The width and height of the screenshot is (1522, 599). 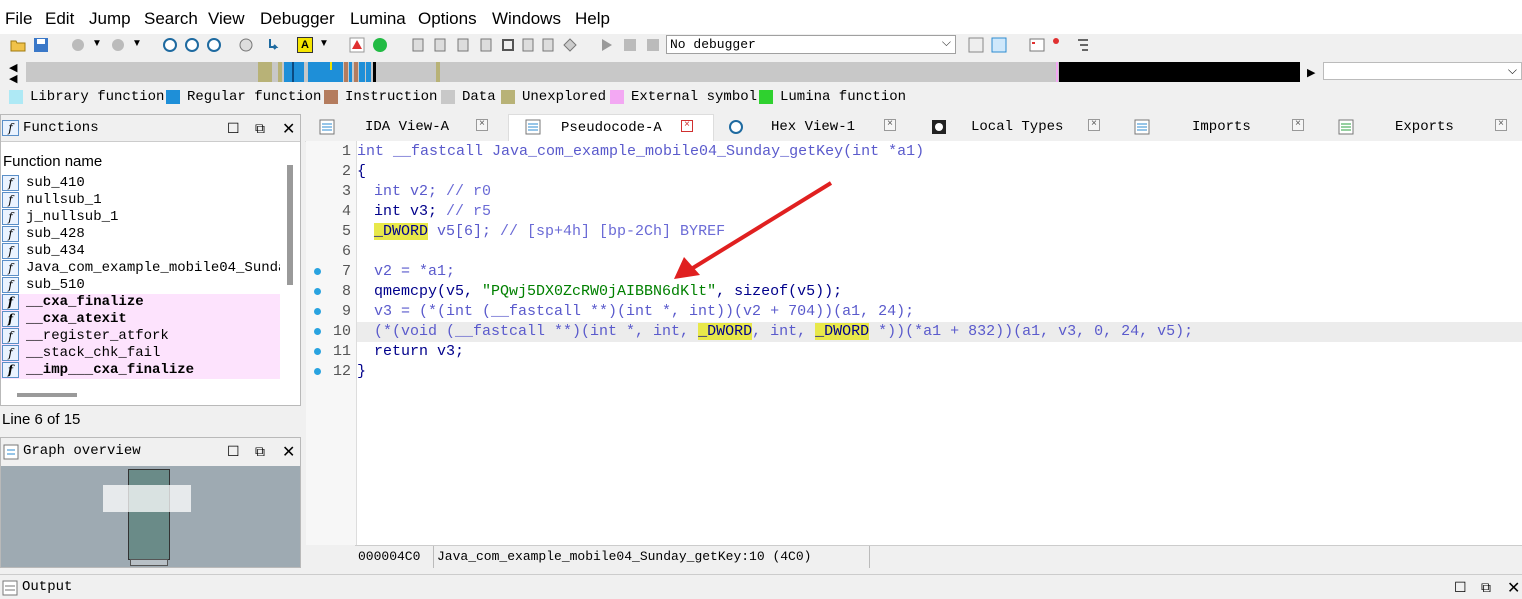 What do you see at coordinates (140, 217) in the screenshot?
I see `function-list-item: f j_nullsub_1` at bounding box center [140, 217].